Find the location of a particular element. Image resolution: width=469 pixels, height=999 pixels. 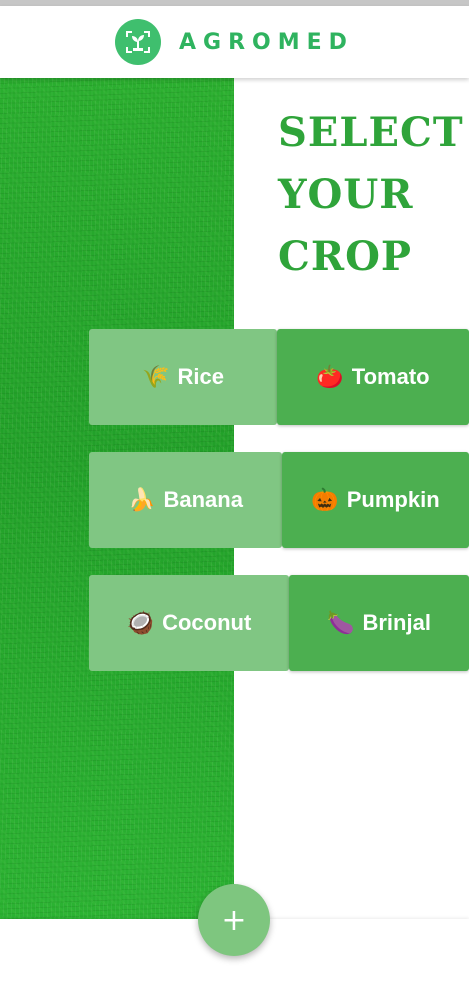

crop-button-brinjal: 🍆 Brinjal is located at coordinates (379, 623).